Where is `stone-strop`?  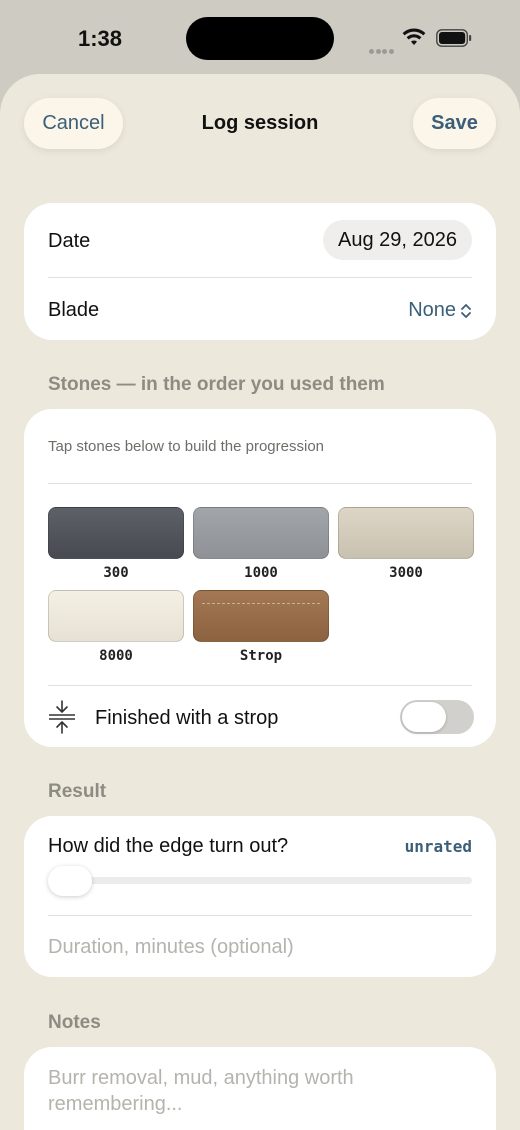
stone-strop is located at coordinates (261, 616).